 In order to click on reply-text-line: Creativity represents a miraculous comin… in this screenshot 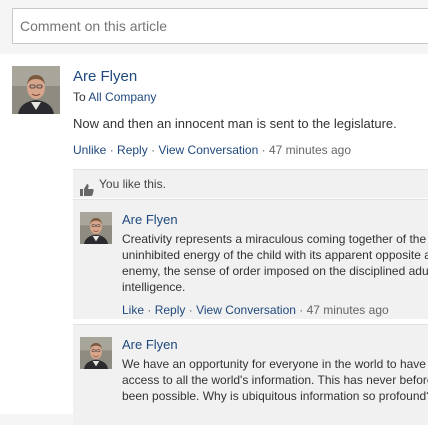, I will do `click(274, 239)`.